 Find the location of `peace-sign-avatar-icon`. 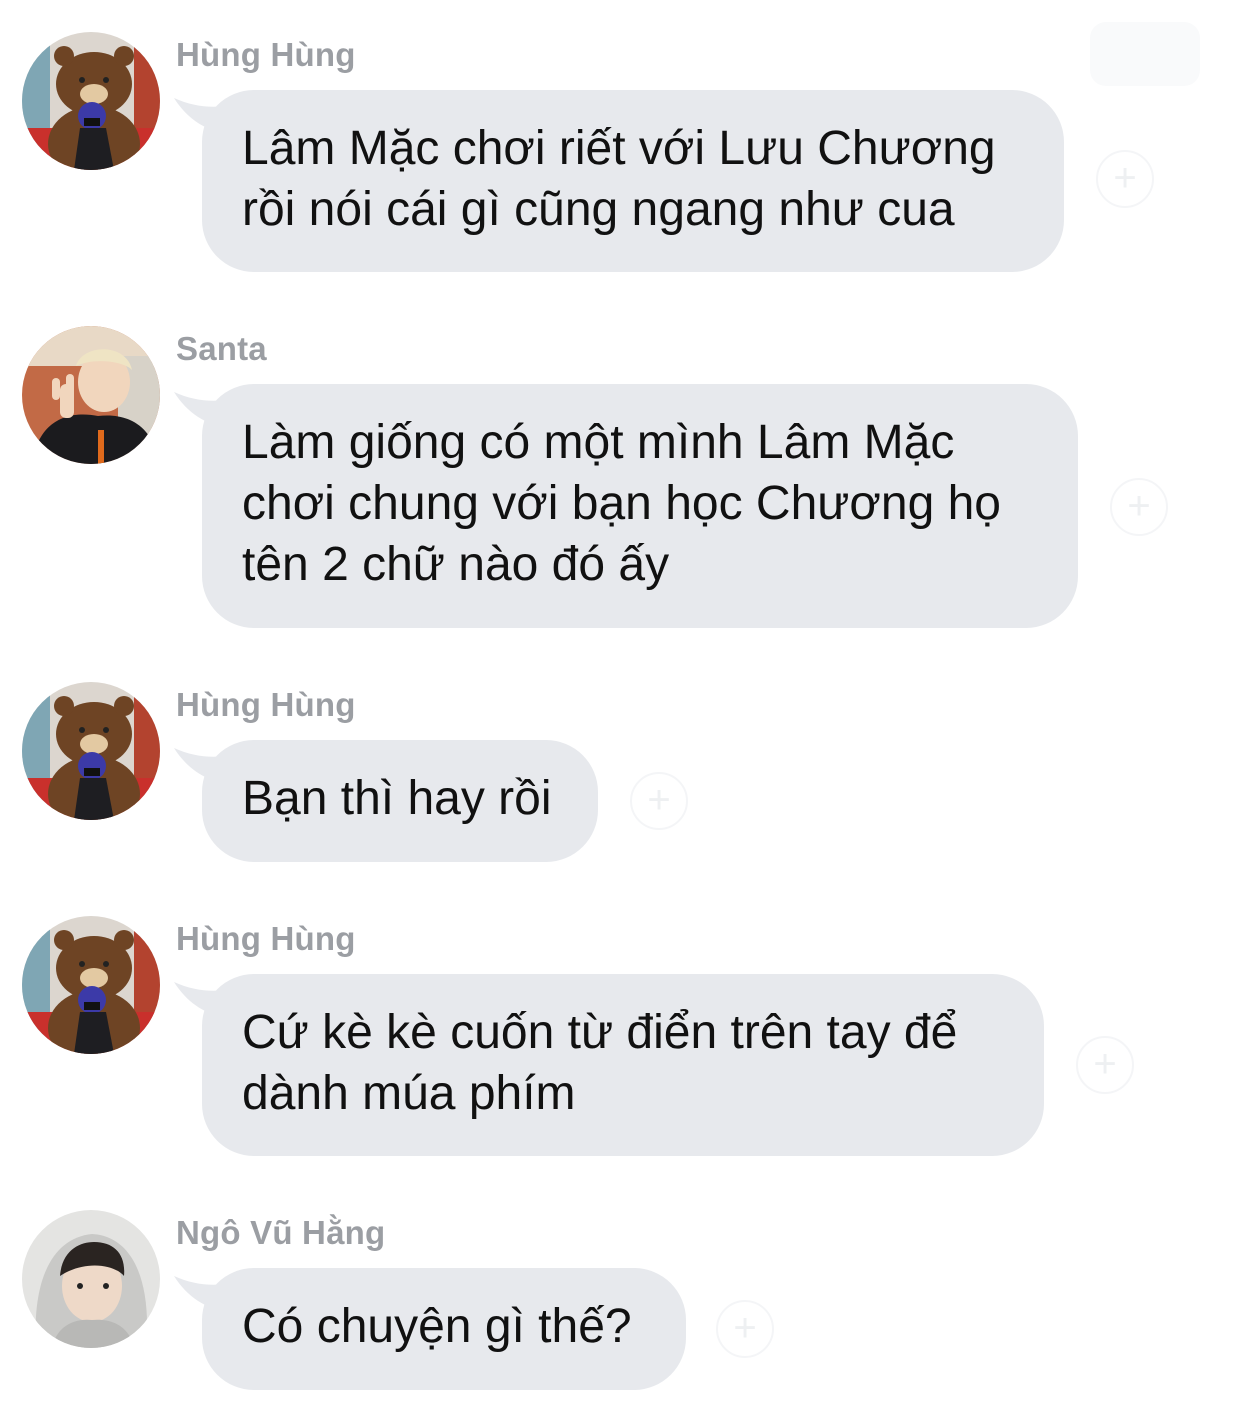

peace-sign-avatar-icon is located at coordinates (91, 395).